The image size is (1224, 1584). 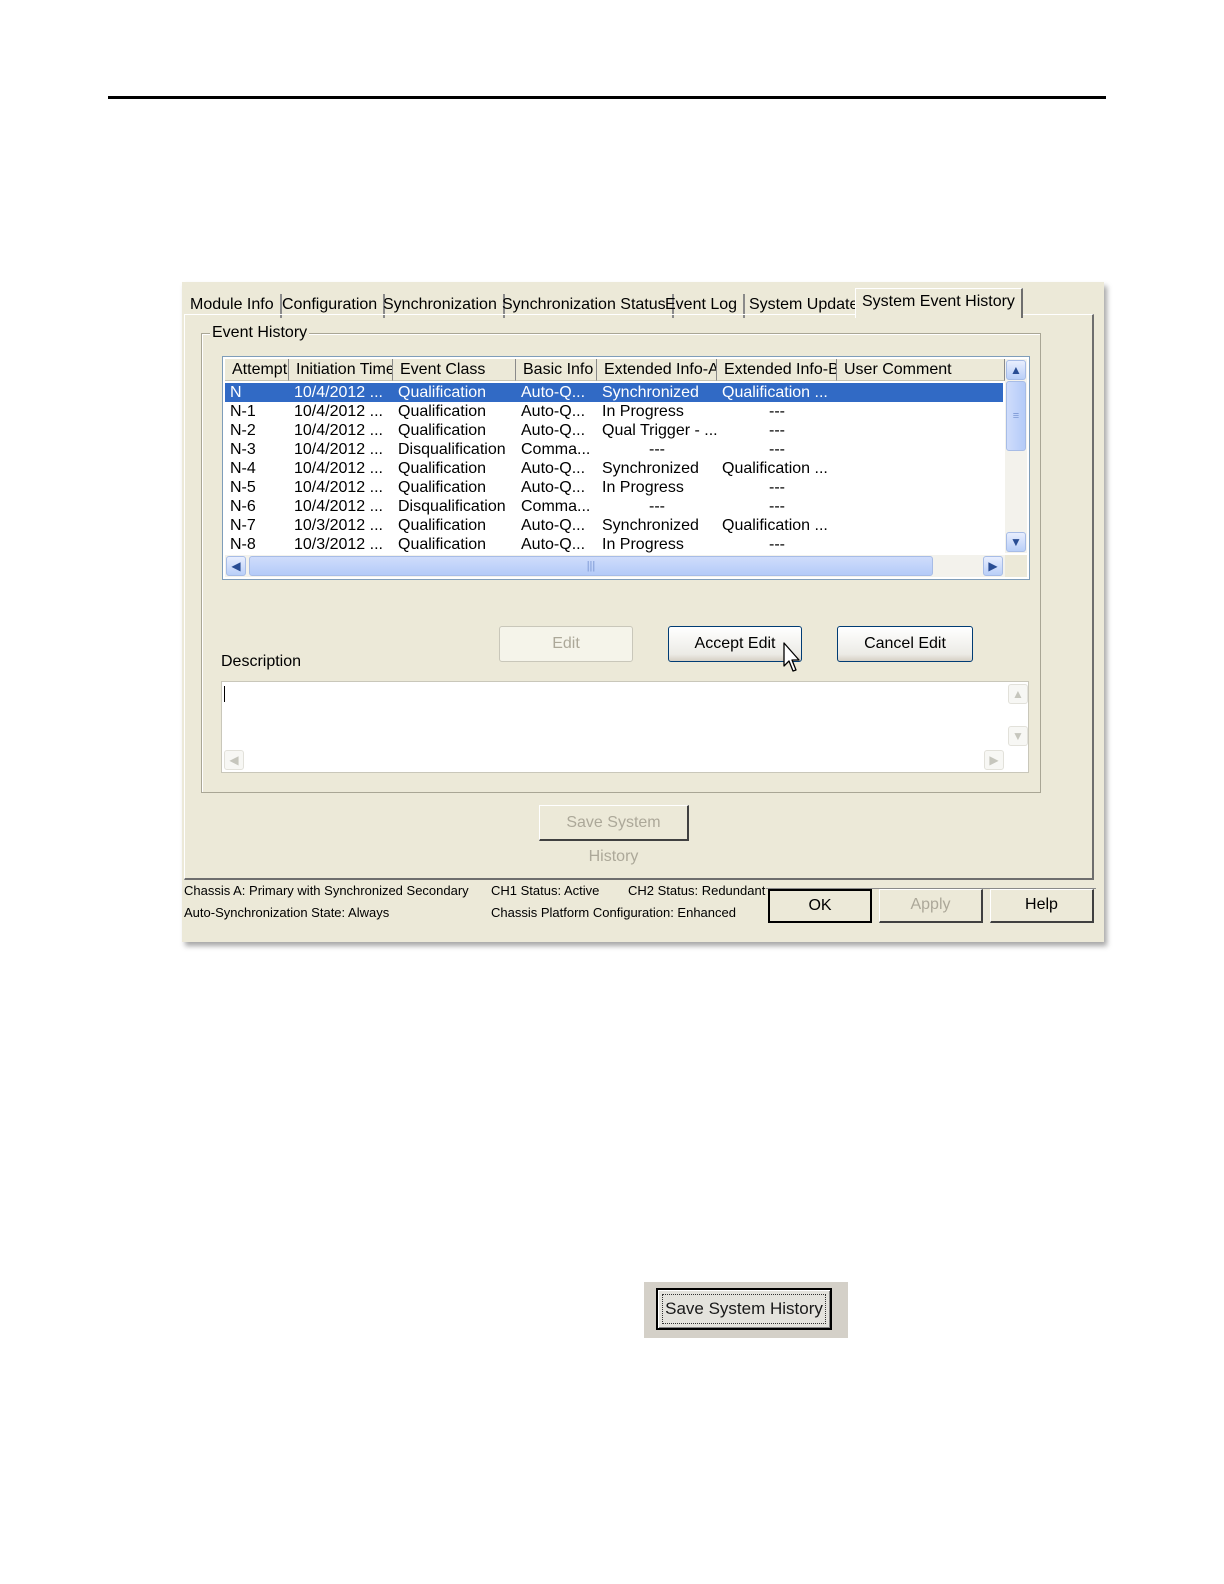 What do you see at coordinates (614, 835) in the screenshot?
I see `save-system-history-button: Save System History` at bounding box center [614, 835].